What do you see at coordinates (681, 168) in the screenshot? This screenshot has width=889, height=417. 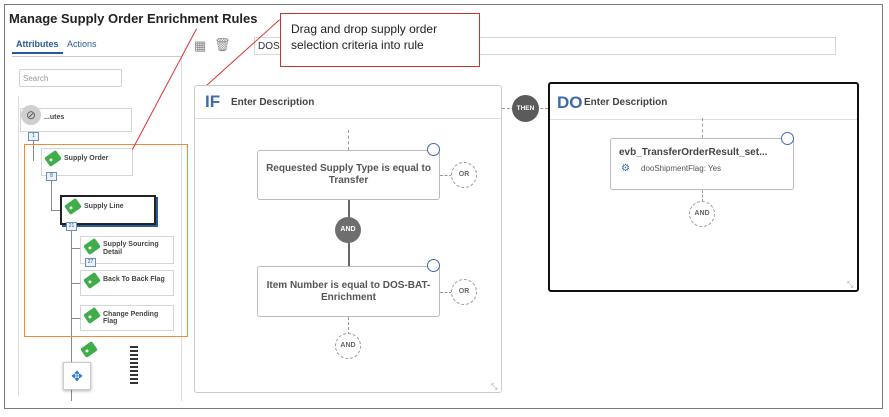 I see `action-detail: dooShipmentFlag: Yes` at bounding box center [681, 168].